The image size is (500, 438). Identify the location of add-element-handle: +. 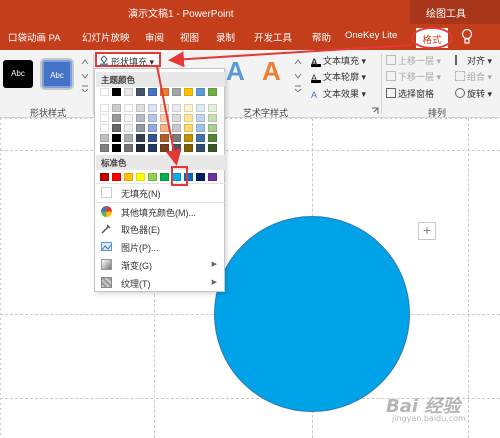
(427, 231).